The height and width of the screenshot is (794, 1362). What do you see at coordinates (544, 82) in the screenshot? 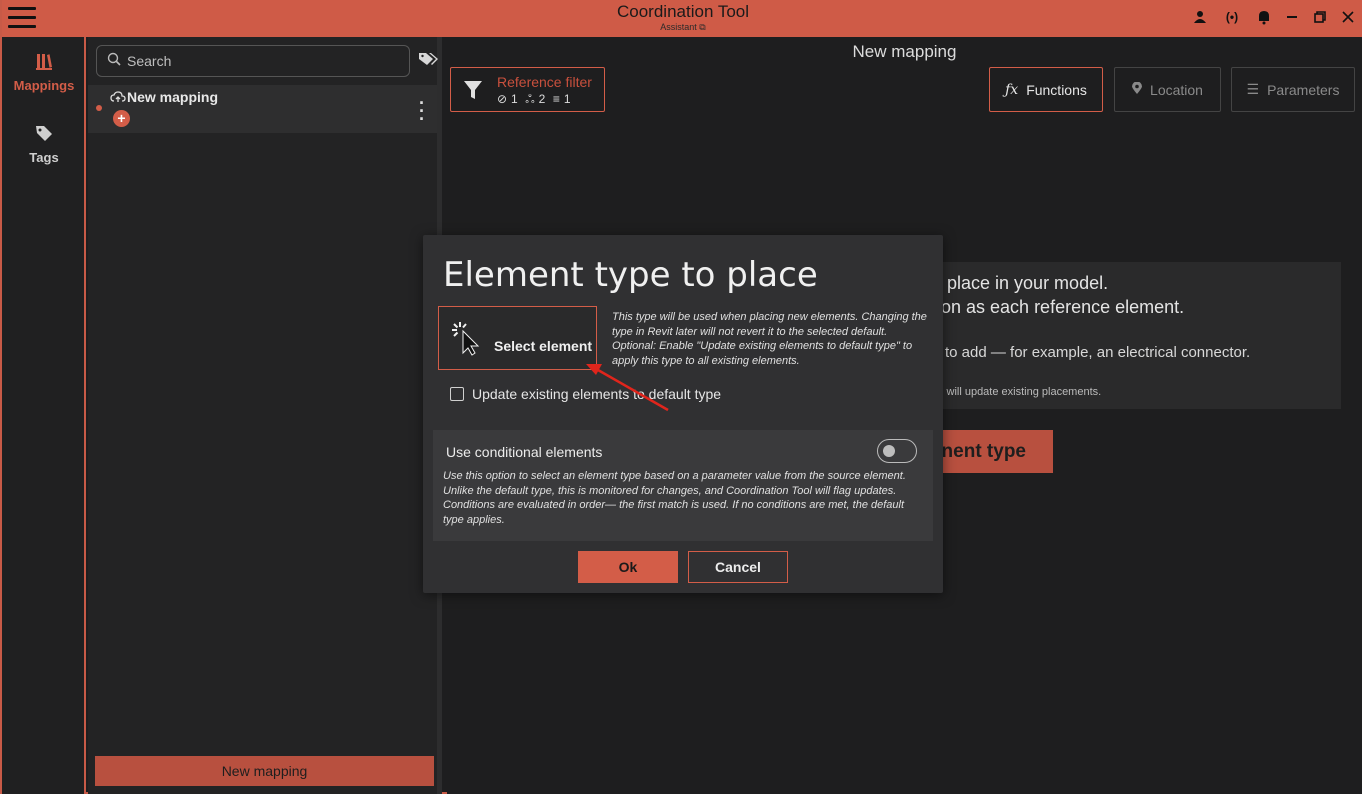
I see `reference-filter-label: Reference filter` at bounding box center [544, 82].